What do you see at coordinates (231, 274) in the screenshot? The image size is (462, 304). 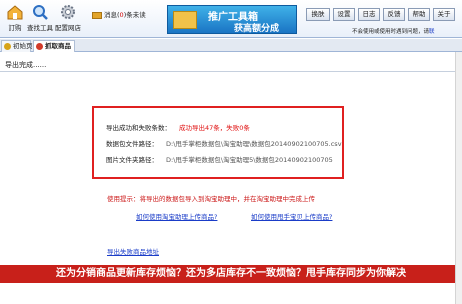 I see `ad-banner: 还为分销商品更新库存烦恼？还为多店库存不一致烦恼？甩手库存同步为你解决` at bounding box center [231, 274].